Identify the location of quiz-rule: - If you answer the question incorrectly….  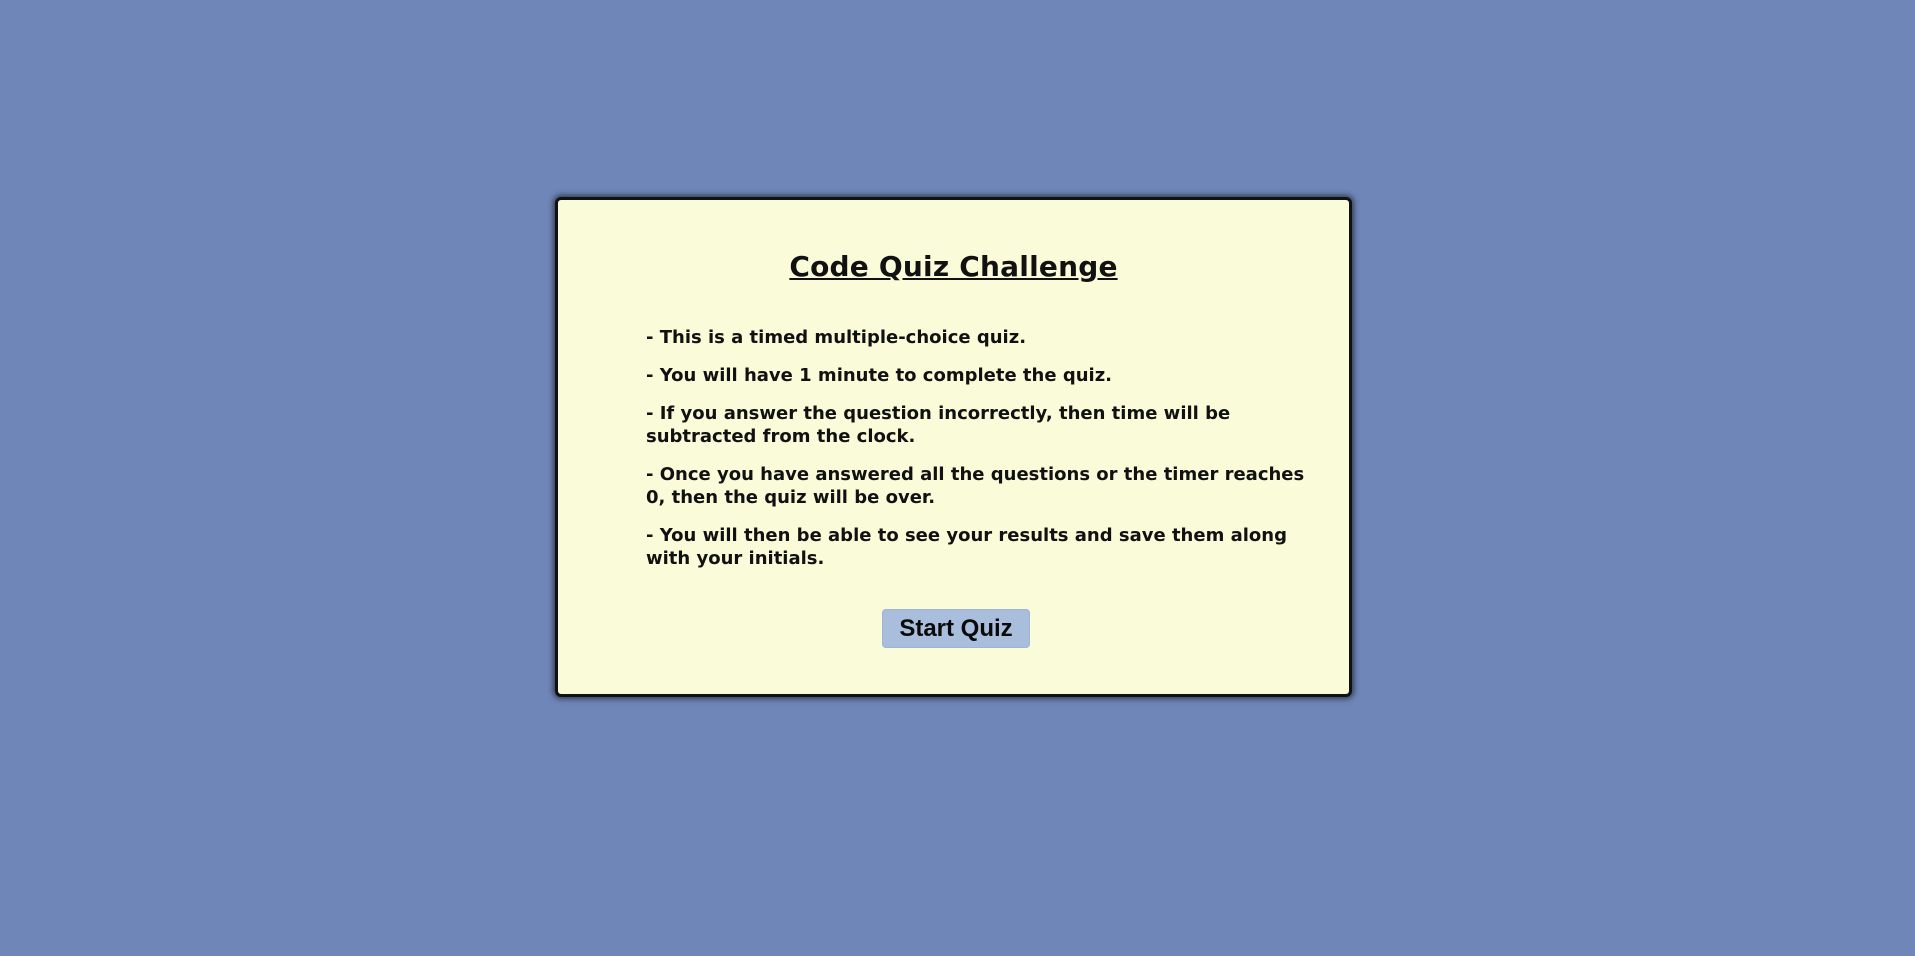
(938, 425).